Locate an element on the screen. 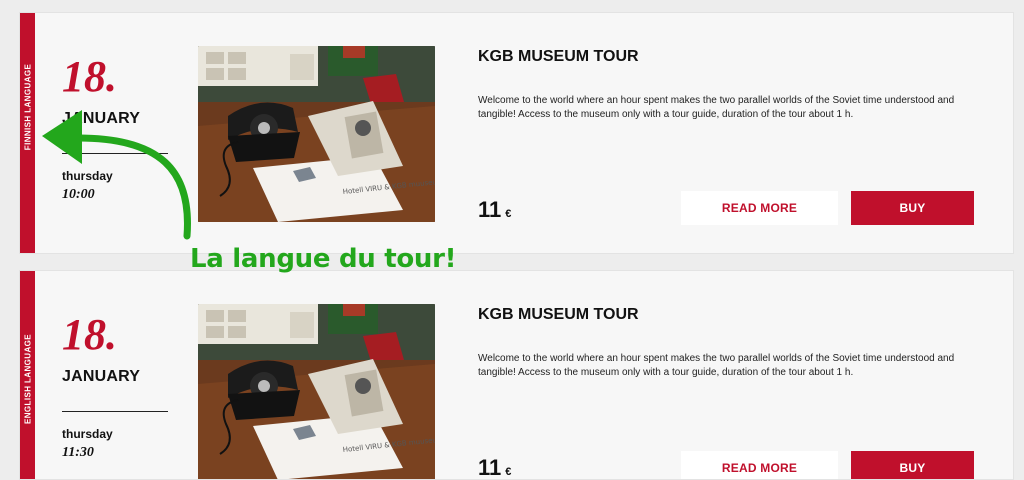 Image resolution: width=1024 pixels, height=480 pixels. tour-price: 11 € is located at coordinates (494, 210).